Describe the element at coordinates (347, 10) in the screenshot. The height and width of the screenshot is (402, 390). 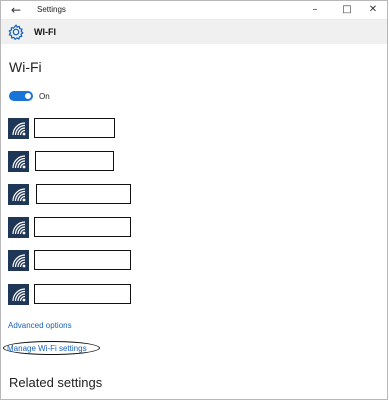
I see `maximize-icon: □` at that location.